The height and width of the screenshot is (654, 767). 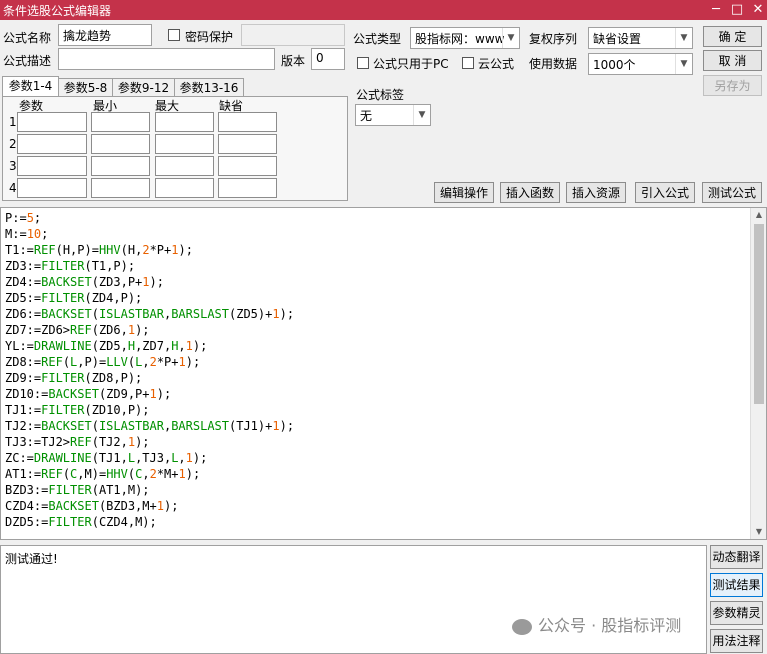 What do you see at coordinates (411, 64) in the screenshot?
I see `pc-only-label: 公式只用于PC` at bounding box center [411, 64].